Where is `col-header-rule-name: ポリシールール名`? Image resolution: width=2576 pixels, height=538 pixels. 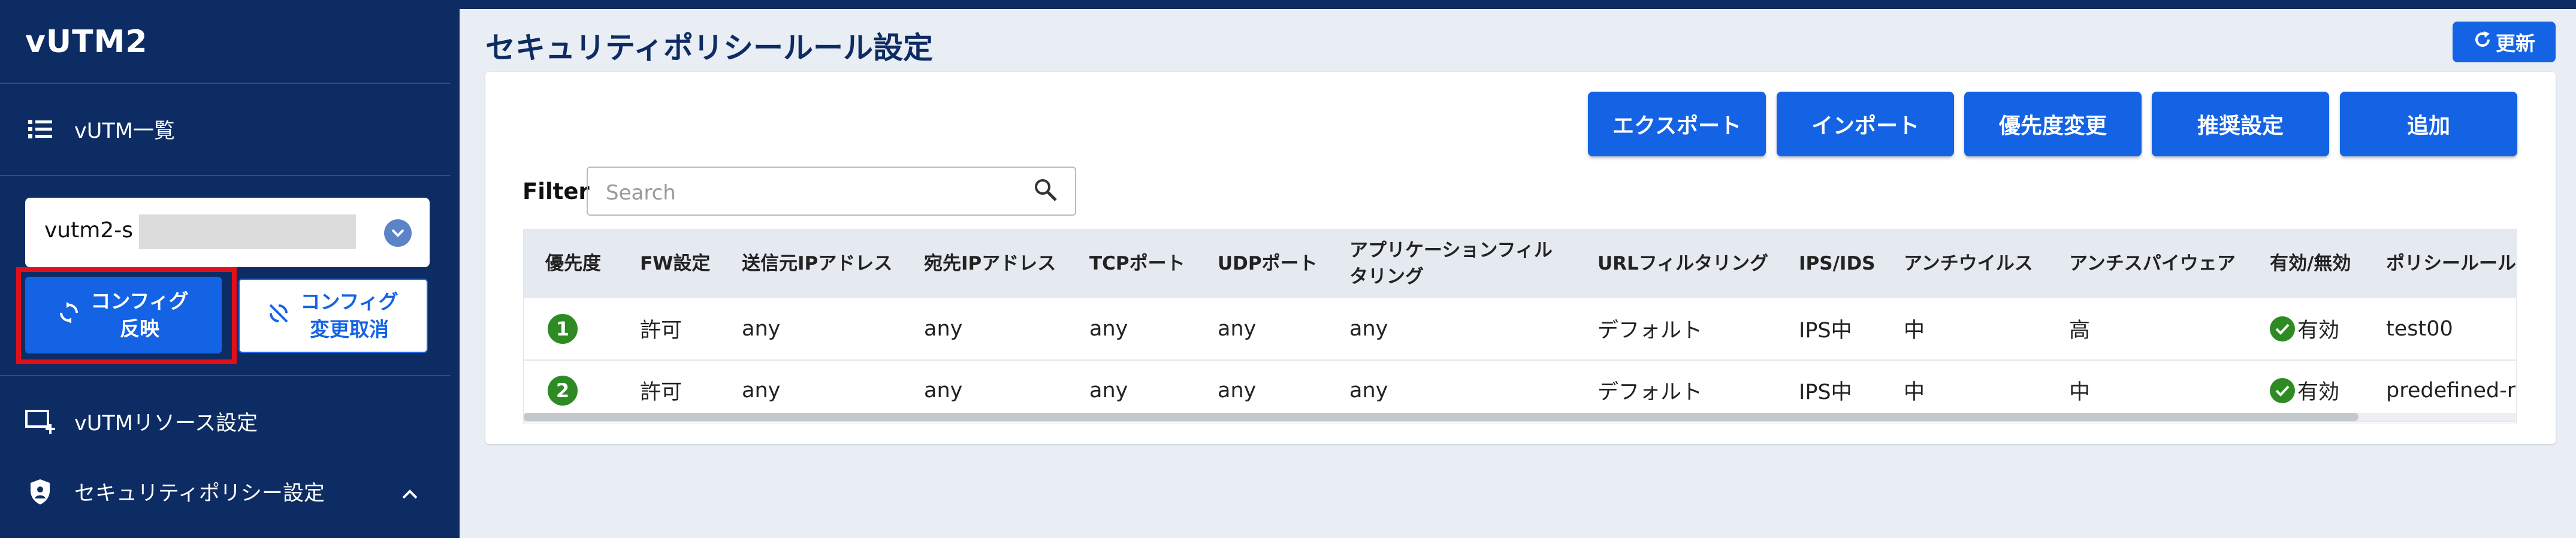 col-header-rule-name: ポリシールール名 is located at coordinates (2451, 263).